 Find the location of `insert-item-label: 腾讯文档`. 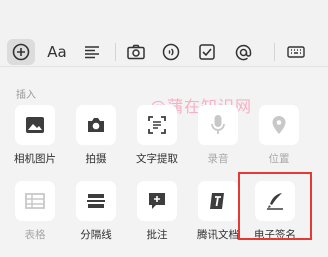

insert-item-label: 腾讯文档 is located at coordinates (218, 235).